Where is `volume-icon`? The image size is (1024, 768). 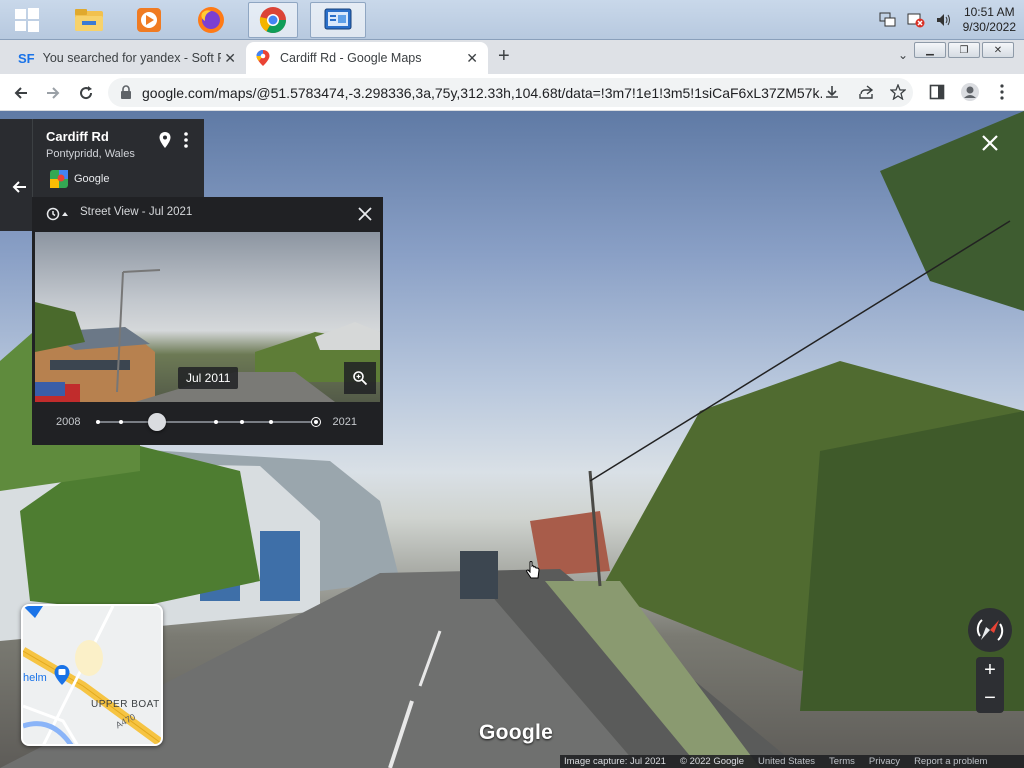
volume-icon is located at coordinates (944, 20).